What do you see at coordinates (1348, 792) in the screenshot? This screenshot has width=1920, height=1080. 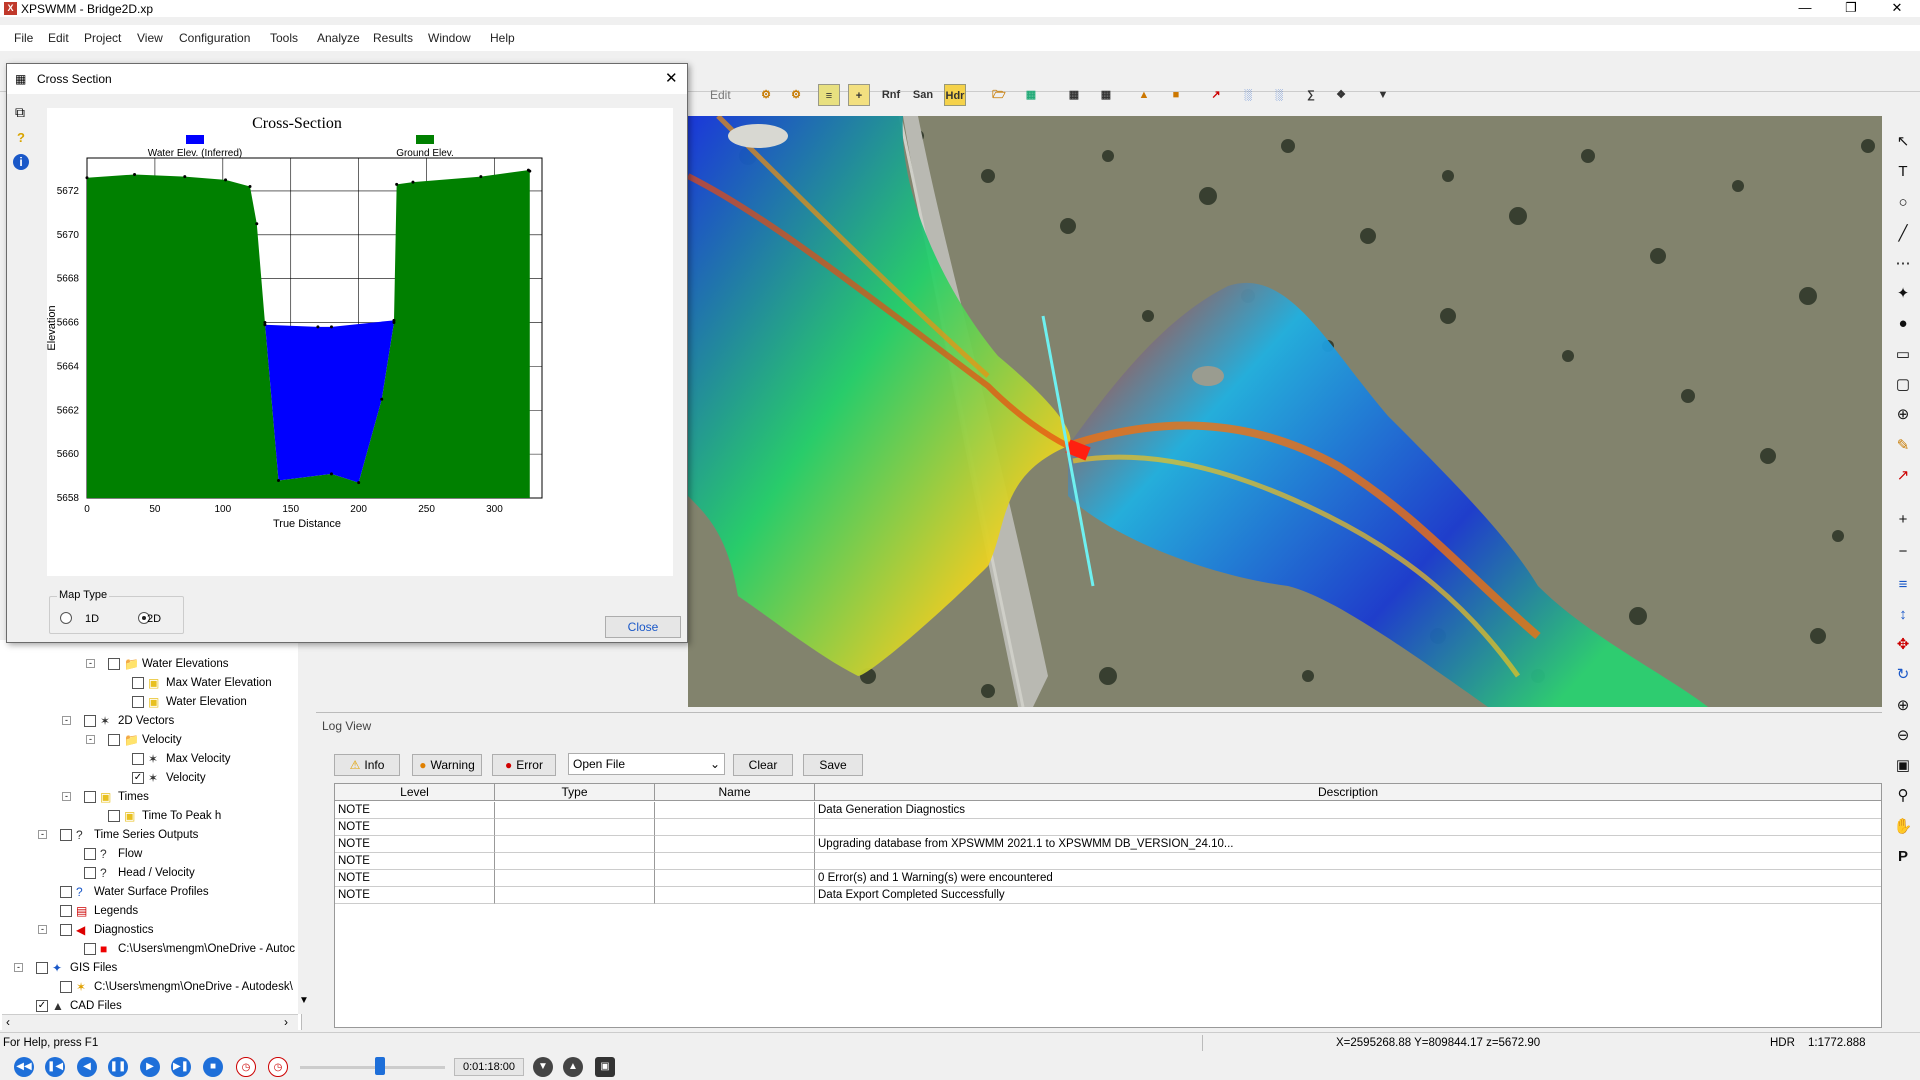 I see `col-description: Description` at bounding box center [1348, 792].